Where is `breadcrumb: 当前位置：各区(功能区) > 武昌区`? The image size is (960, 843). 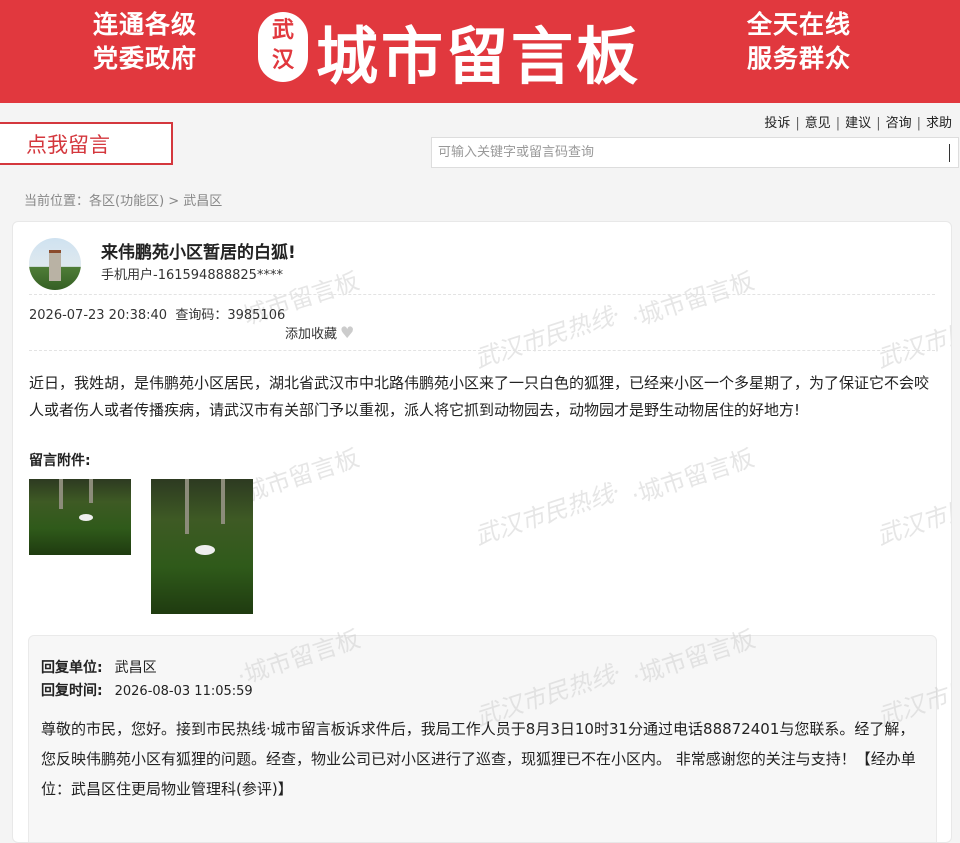 breadcrumb: 当前位置：各区(功能区) > 武昌区 is located at coordinates (123, 201).